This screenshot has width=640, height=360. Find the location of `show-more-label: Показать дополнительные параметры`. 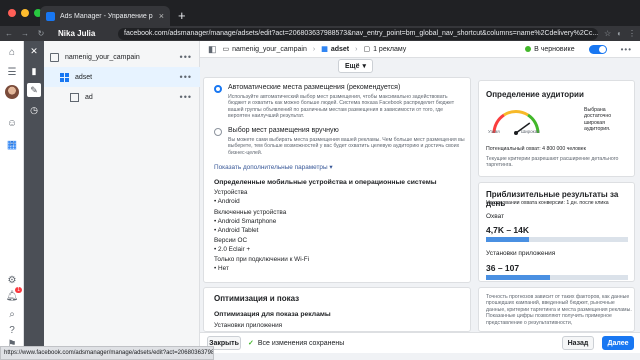

show-more-label: Показать дополнительные параметры is located at coordinates (271, 167).